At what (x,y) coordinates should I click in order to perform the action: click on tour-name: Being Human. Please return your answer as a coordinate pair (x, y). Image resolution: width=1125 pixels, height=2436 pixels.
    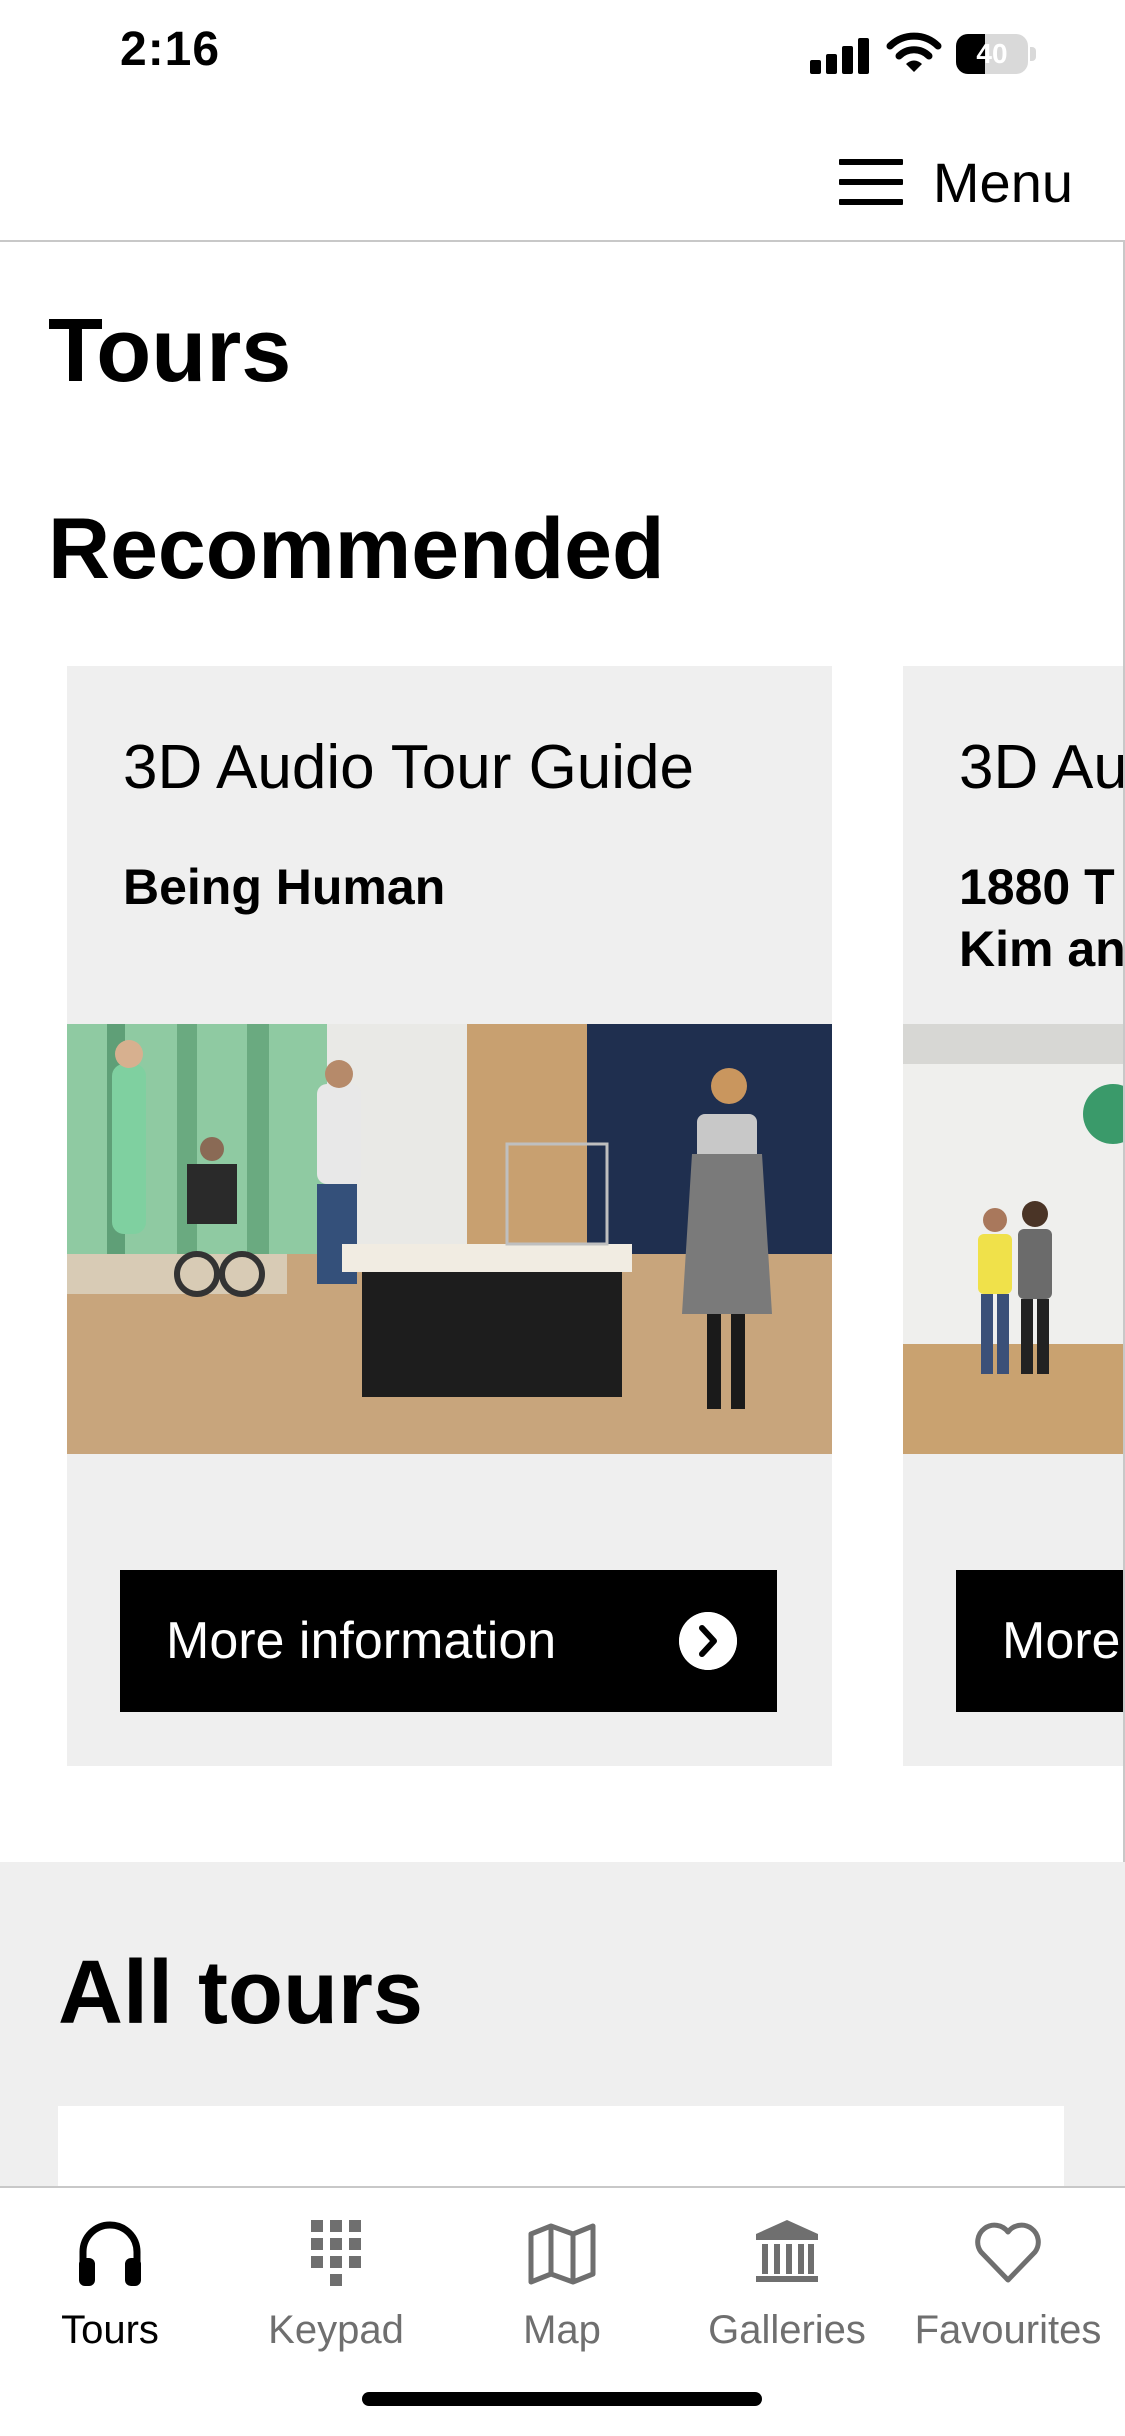
    Looking at the image, I should click on (284, 887).